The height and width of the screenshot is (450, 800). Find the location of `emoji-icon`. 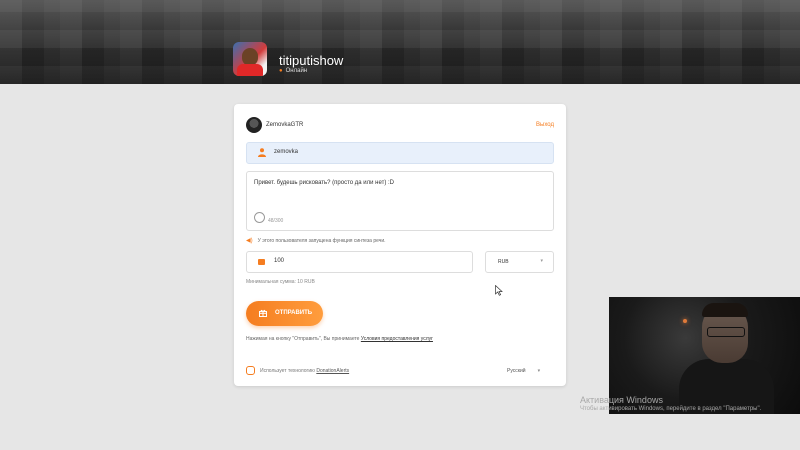

emoji-icon is located at coordinates (259, 217).